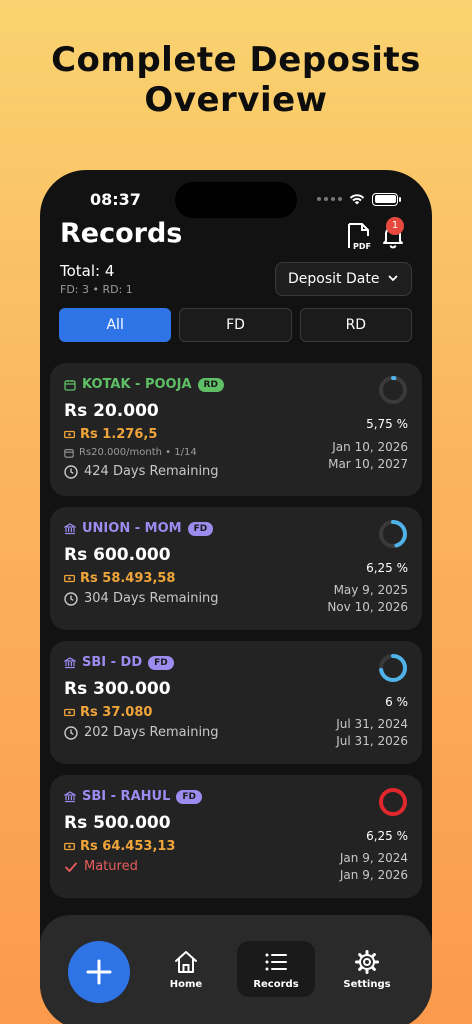  Describe the element at coordinates (276, 961) in the screenshot. I see `list-icon` at that location.